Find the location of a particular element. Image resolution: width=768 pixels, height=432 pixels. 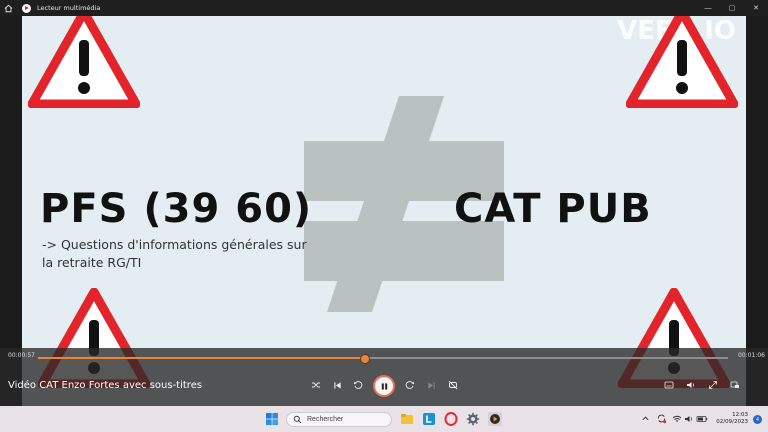

total-time: 00:01:06 is located at coordinates (751, 355).